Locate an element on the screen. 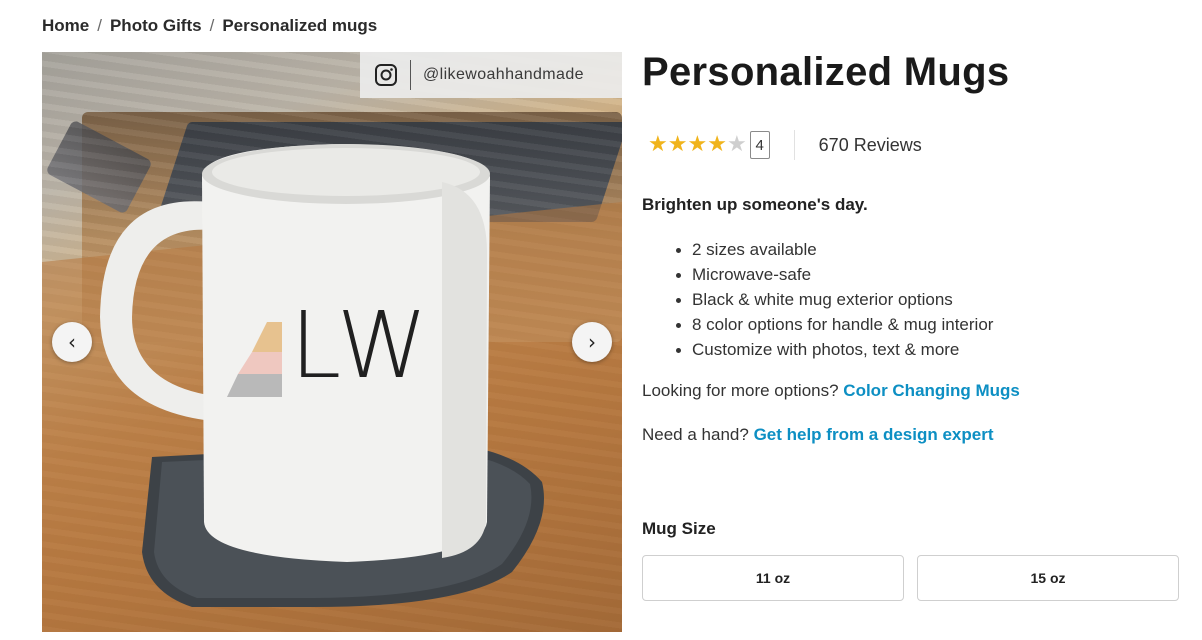  breadcrumb-photo-gifts: Photo Gifts is located at coordinates (156, 26).